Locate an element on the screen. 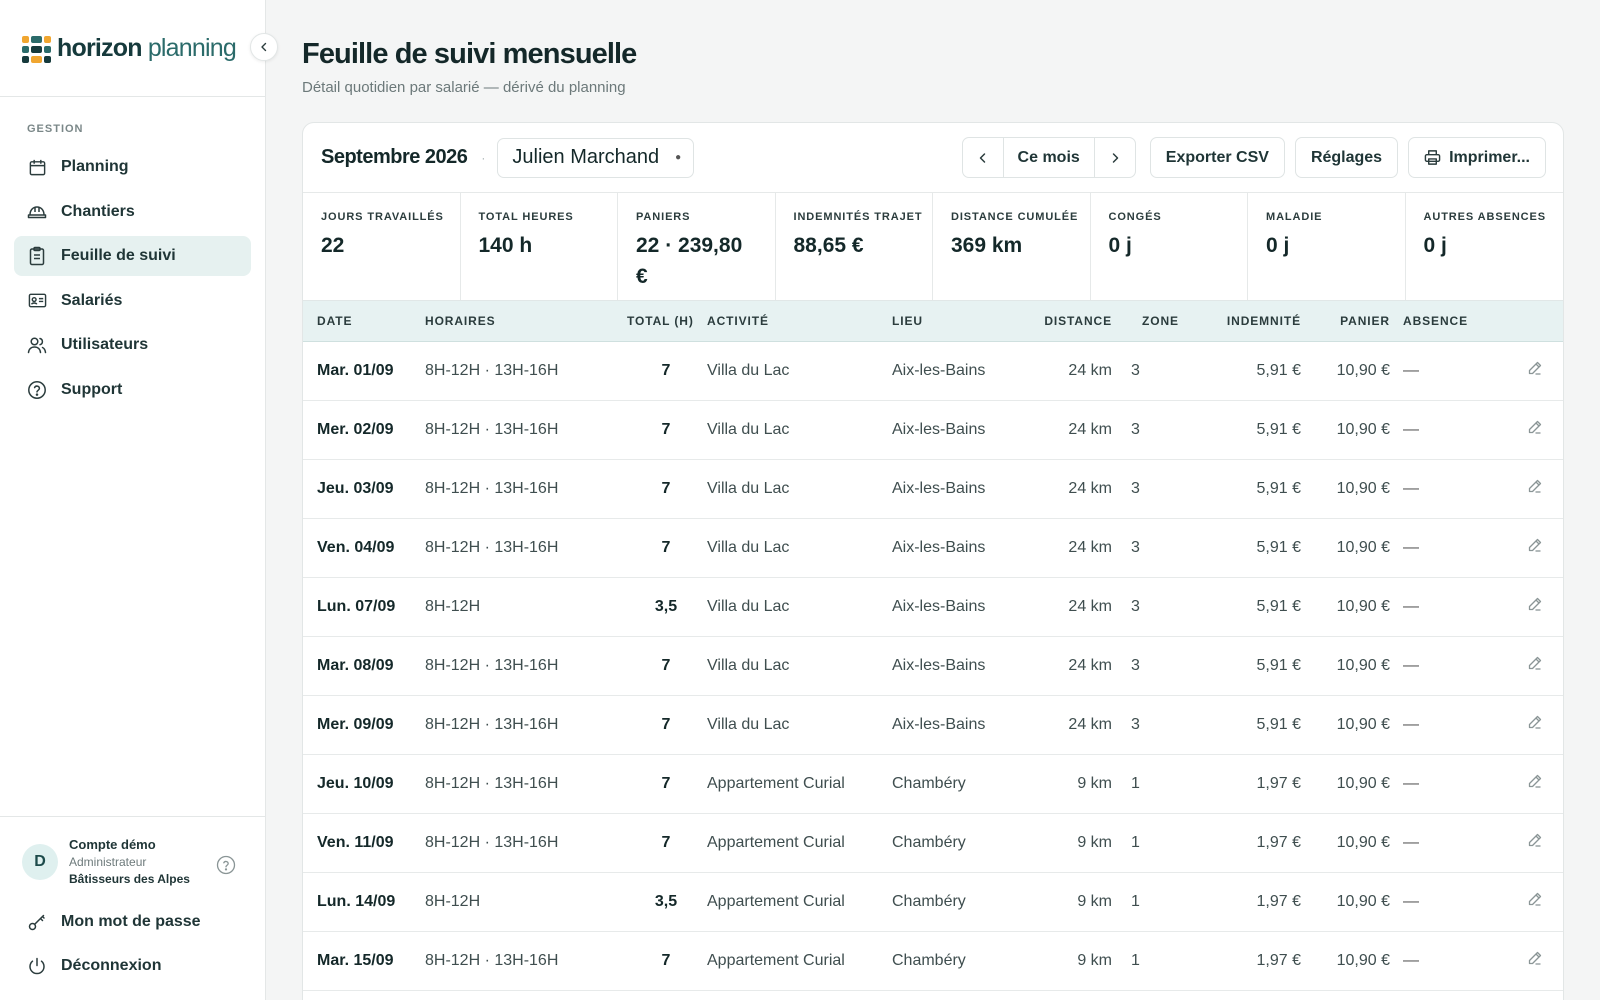 The width and height of the screenshot is (1600, 1000). column-header: Date is located at coordinates (364, 321).